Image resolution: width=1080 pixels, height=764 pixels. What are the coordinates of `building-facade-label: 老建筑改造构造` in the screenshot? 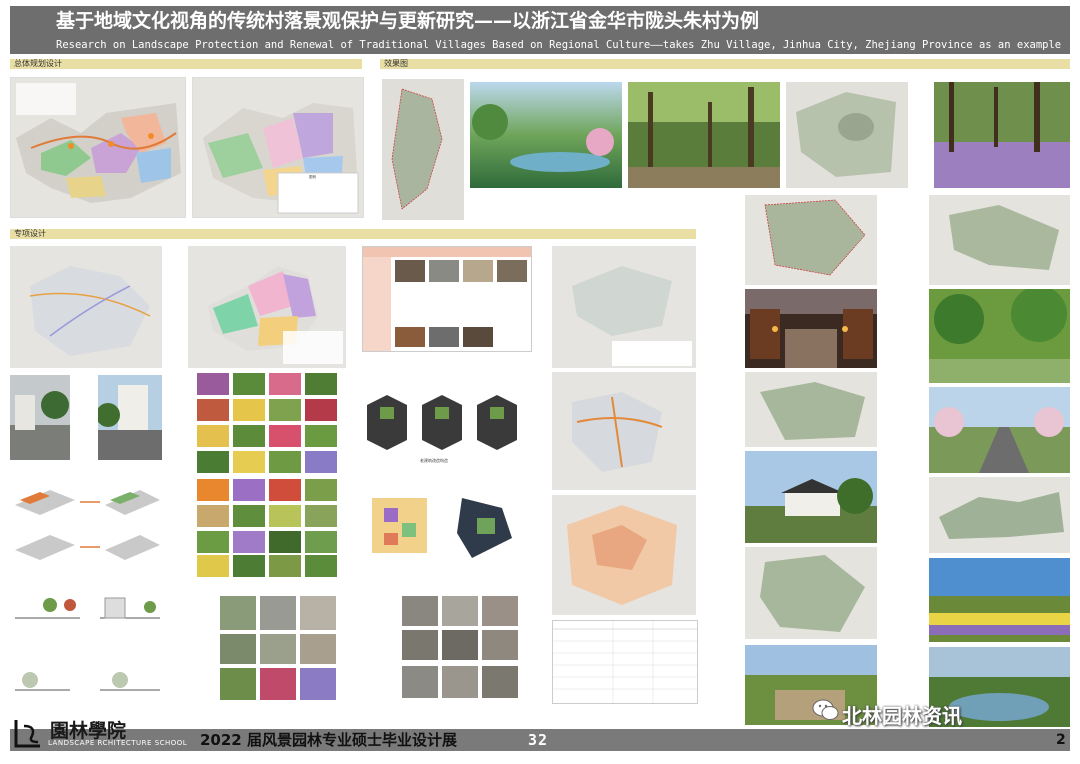 It's located at (434, 460).